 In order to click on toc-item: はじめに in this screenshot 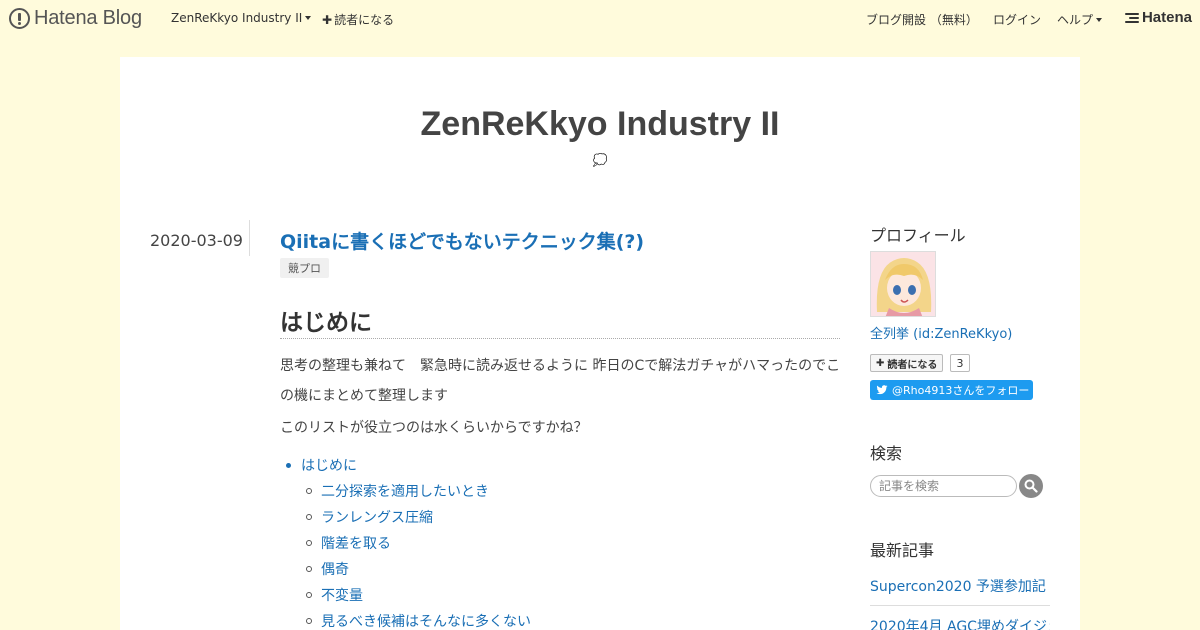, I will do `click(405, 465)`.